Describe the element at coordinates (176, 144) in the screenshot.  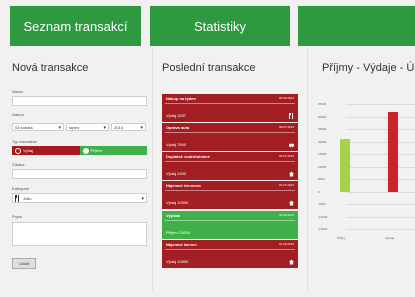
I see `transaction-amount: Výdaj 7900` at that location.